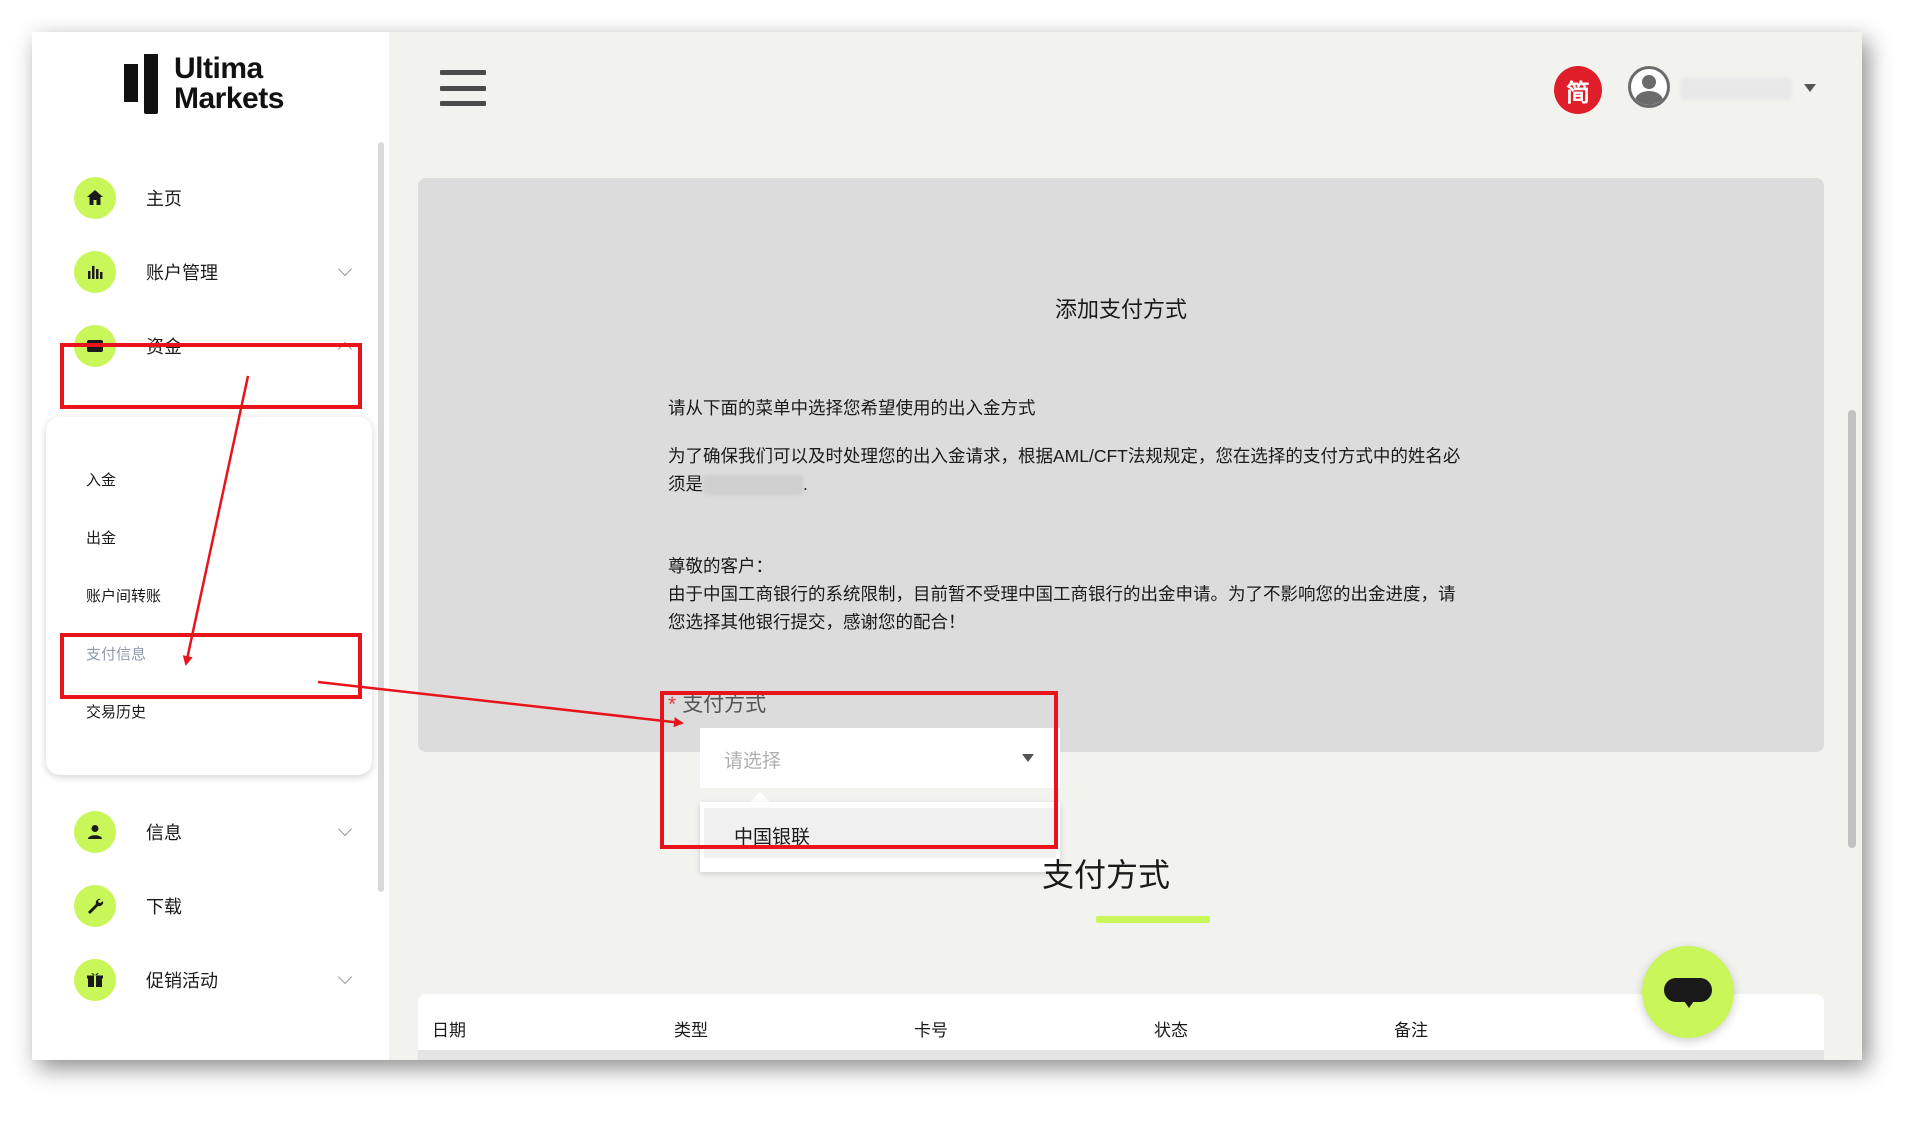  Describe the element at coordinates (1810, 88) in the screenshot. I see `user-menu-caret-icon` at that location.